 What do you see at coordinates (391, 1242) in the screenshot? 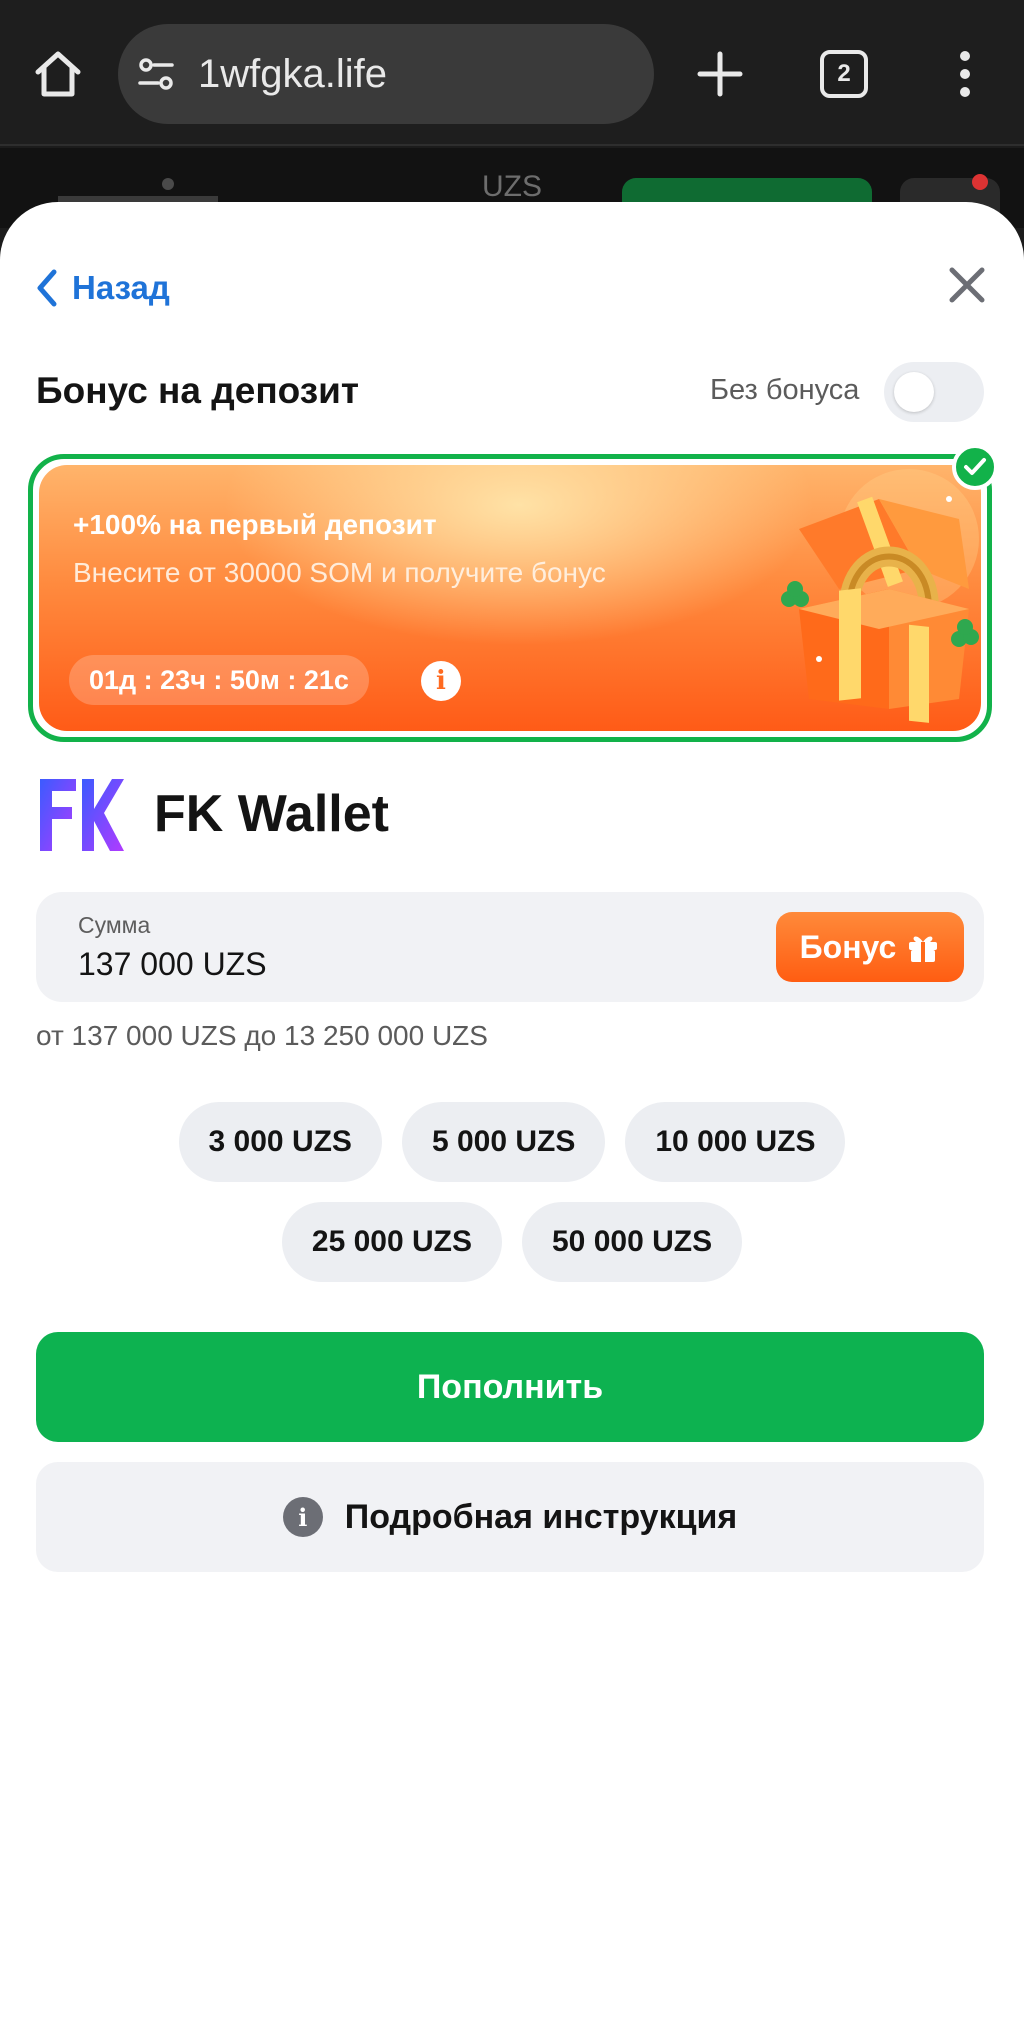
I see `quick-amount-chip: 25 000 UZS` at bounding box center [391, 1242].